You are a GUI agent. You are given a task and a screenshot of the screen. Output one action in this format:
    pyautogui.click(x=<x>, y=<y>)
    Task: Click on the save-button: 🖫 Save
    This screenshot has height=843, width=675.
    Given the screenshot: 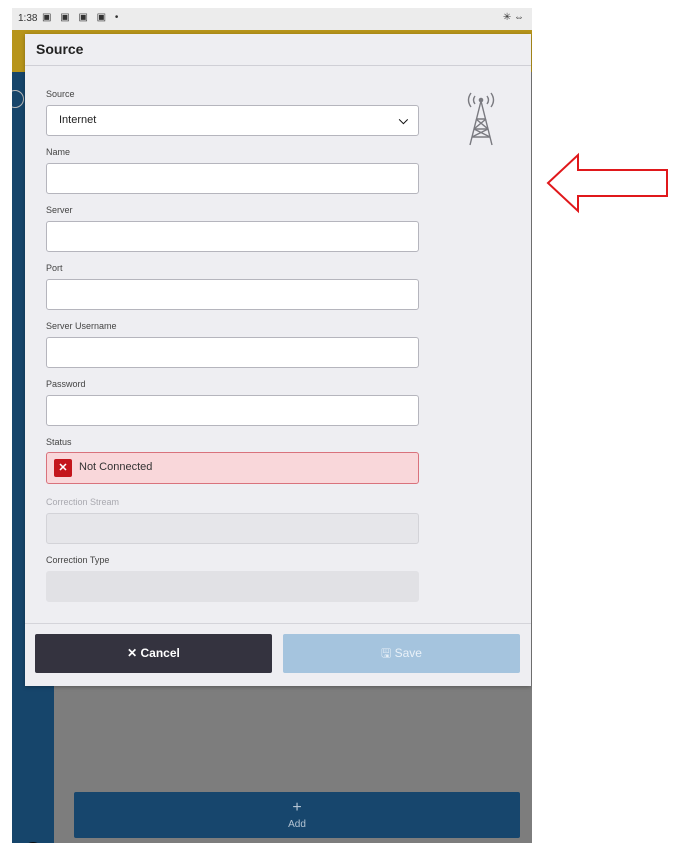 What is the action you would take?
    pyautogui.click(x=401, y=653)
    